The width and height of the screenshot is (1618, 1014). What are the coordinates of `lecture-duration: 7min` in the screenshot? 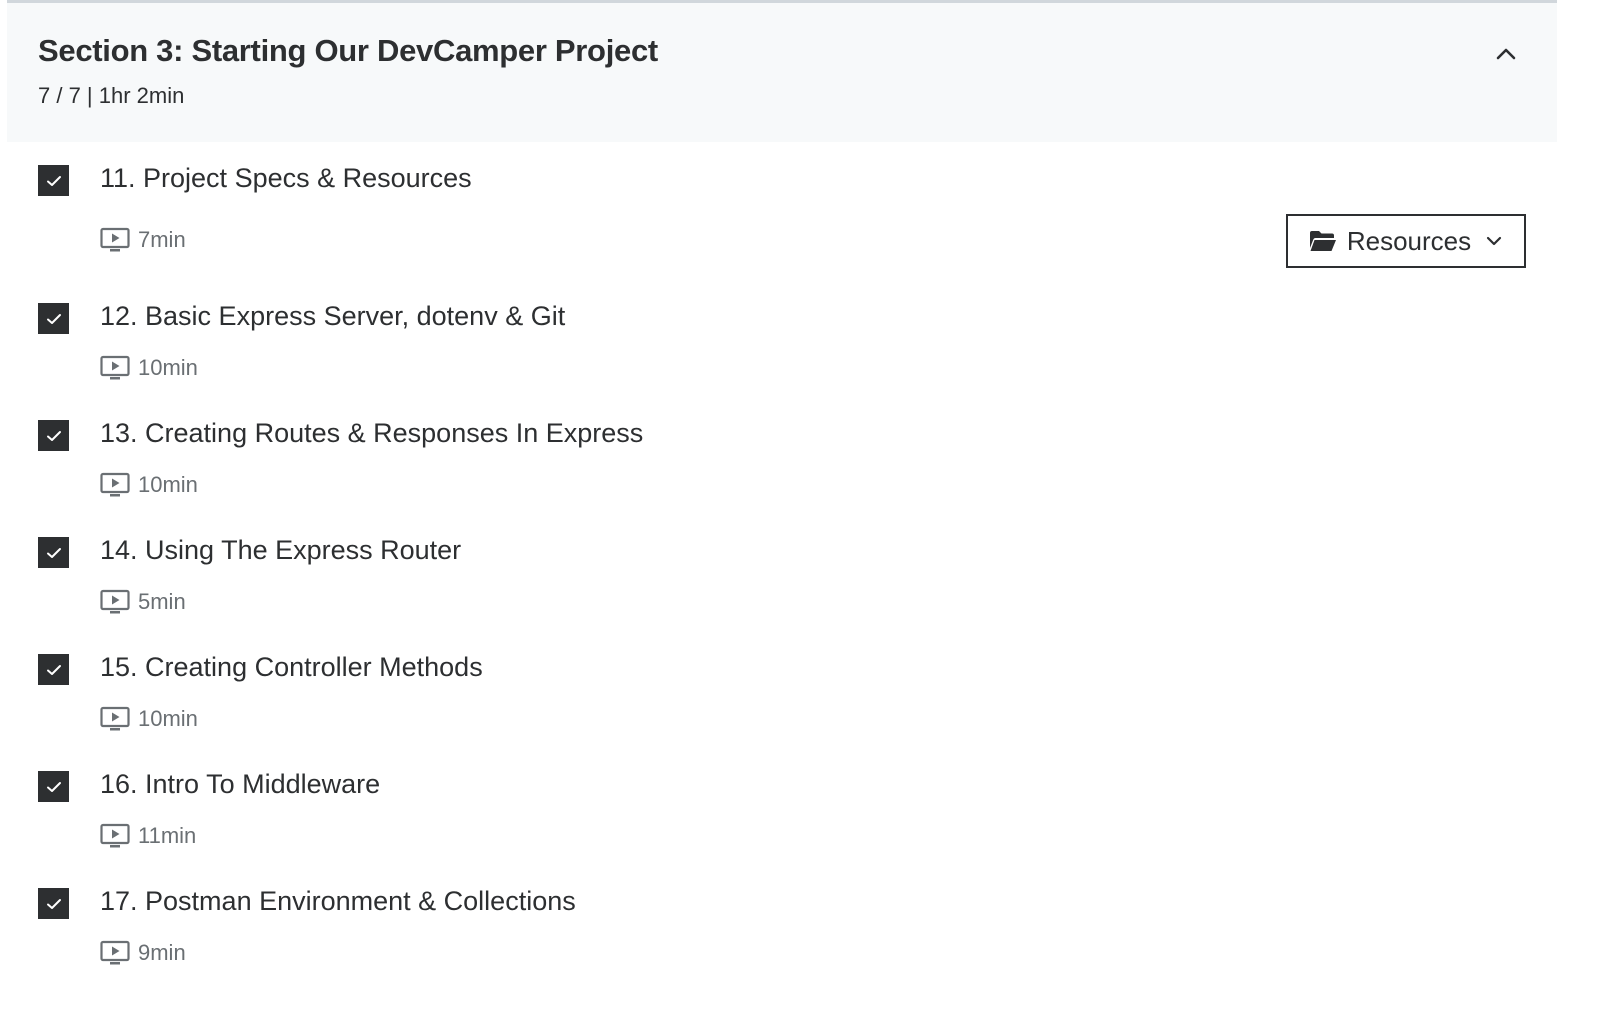 It's located at (143, 240).